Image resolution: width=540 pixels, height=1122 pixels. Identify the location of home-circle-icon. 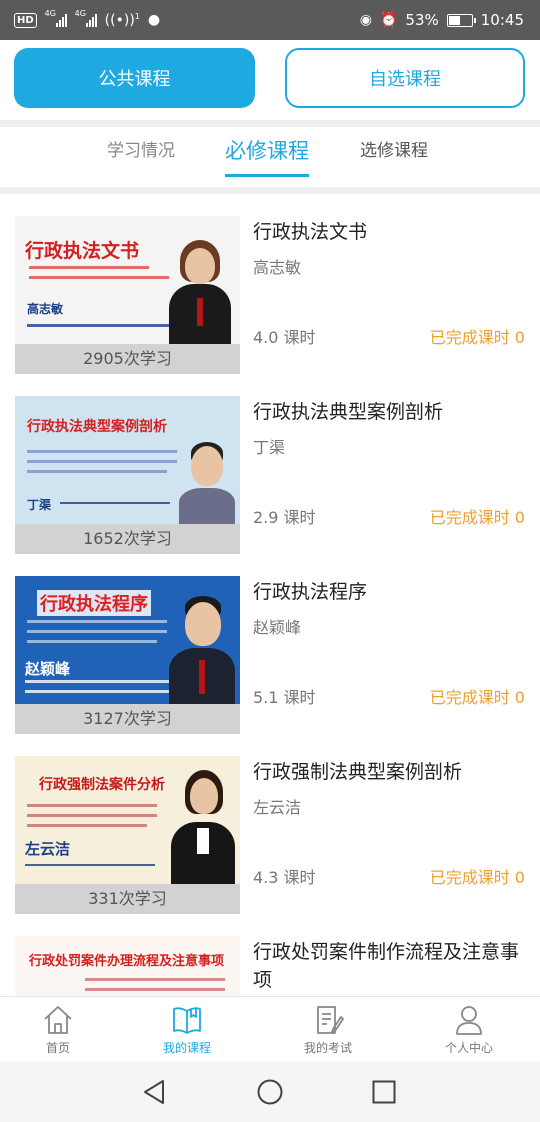
(270, 1092).